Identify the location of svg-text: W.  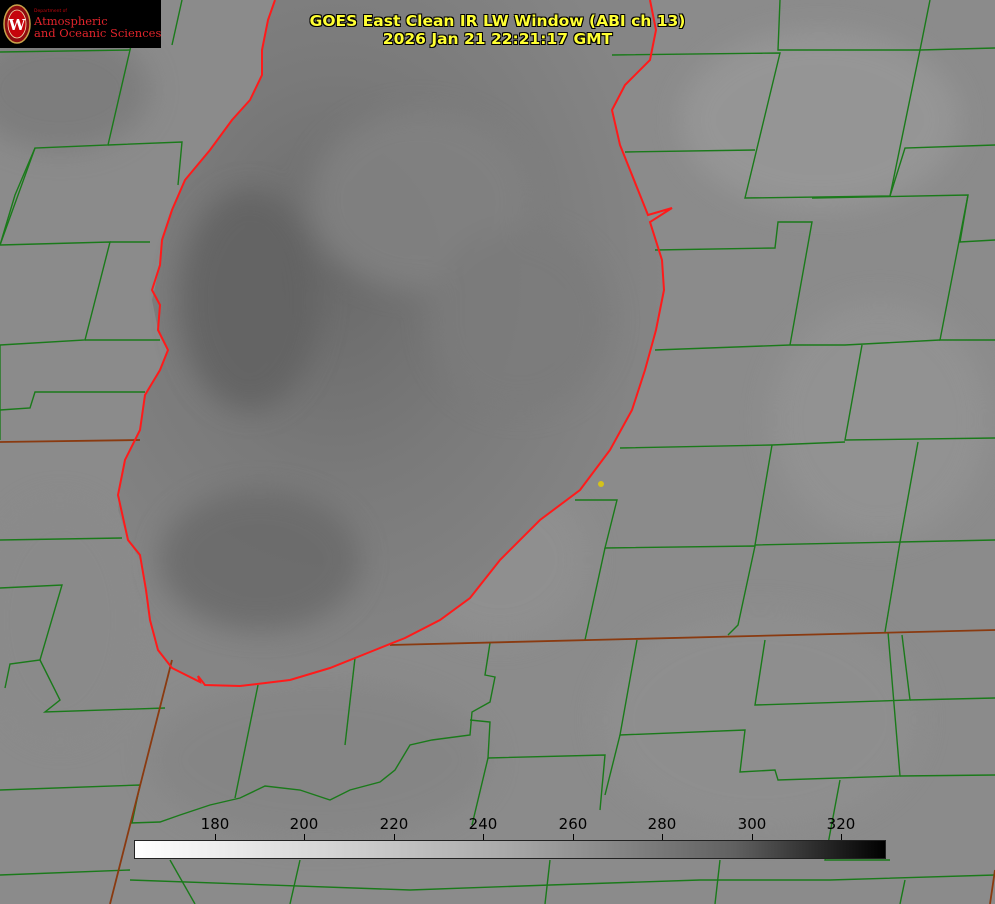
(17, 25).